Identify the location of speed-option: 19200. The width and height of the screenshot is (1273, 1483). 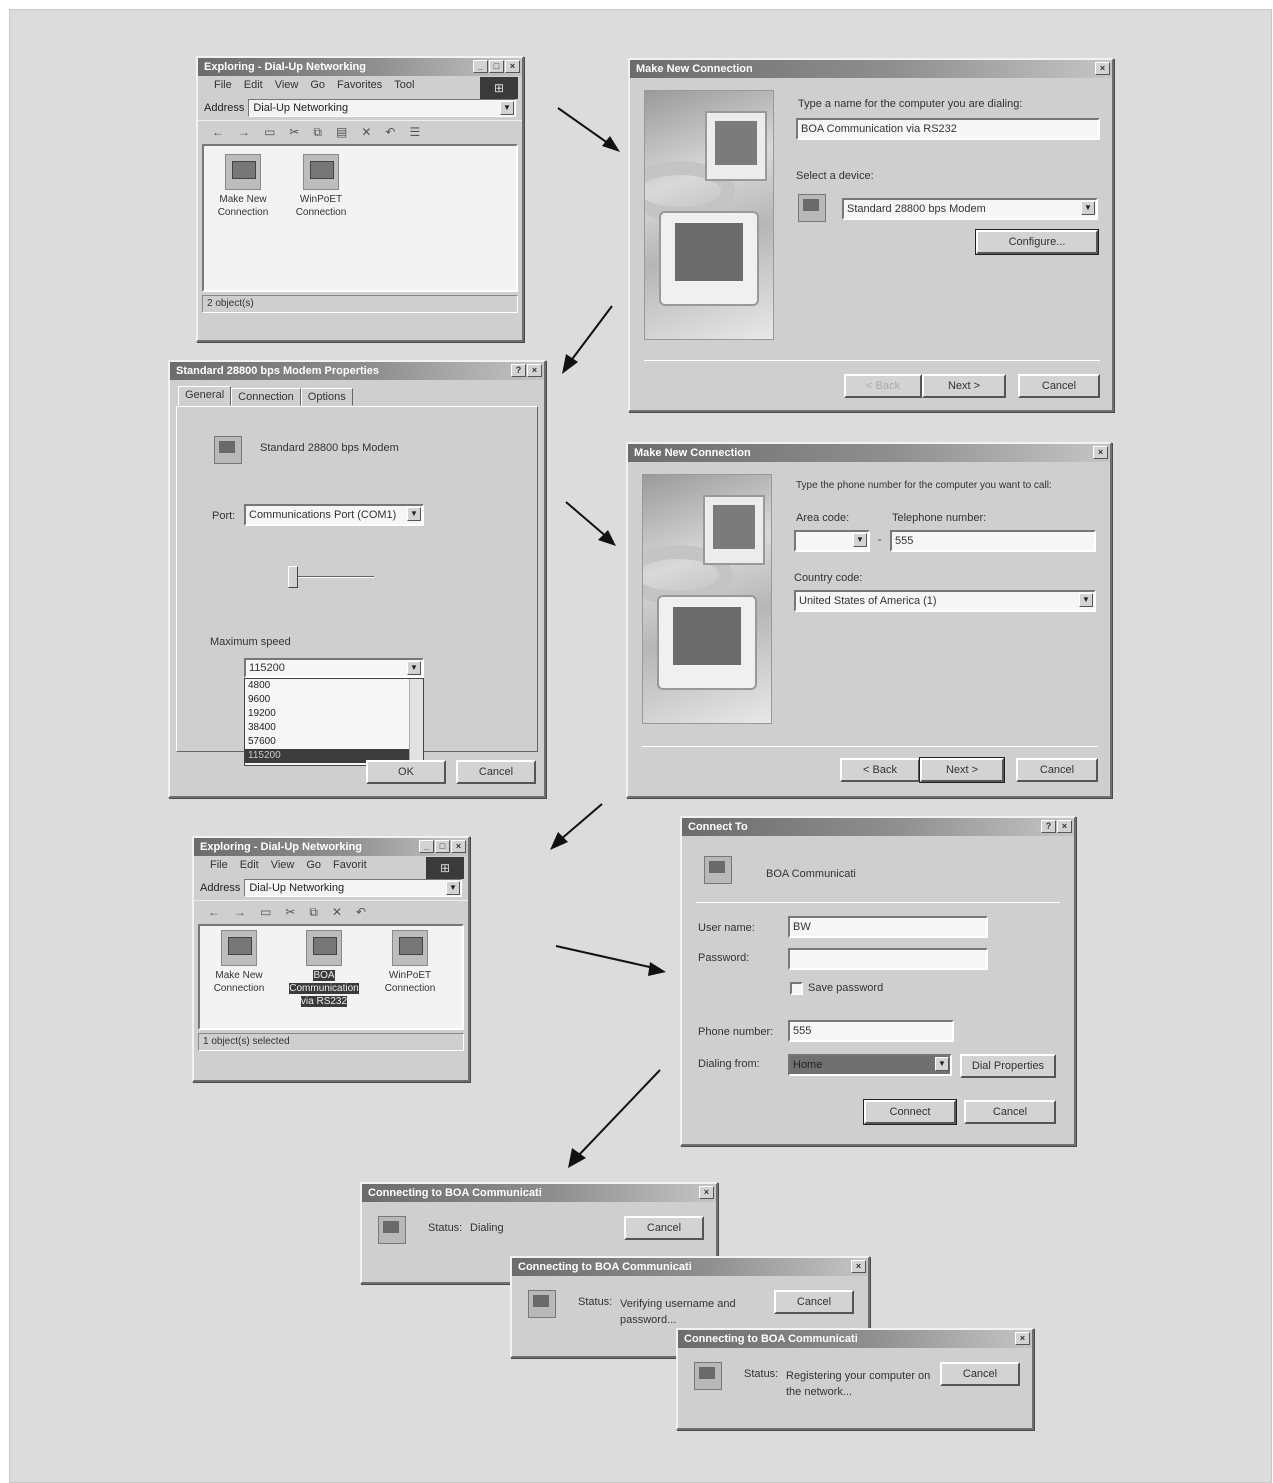
(334, 714).